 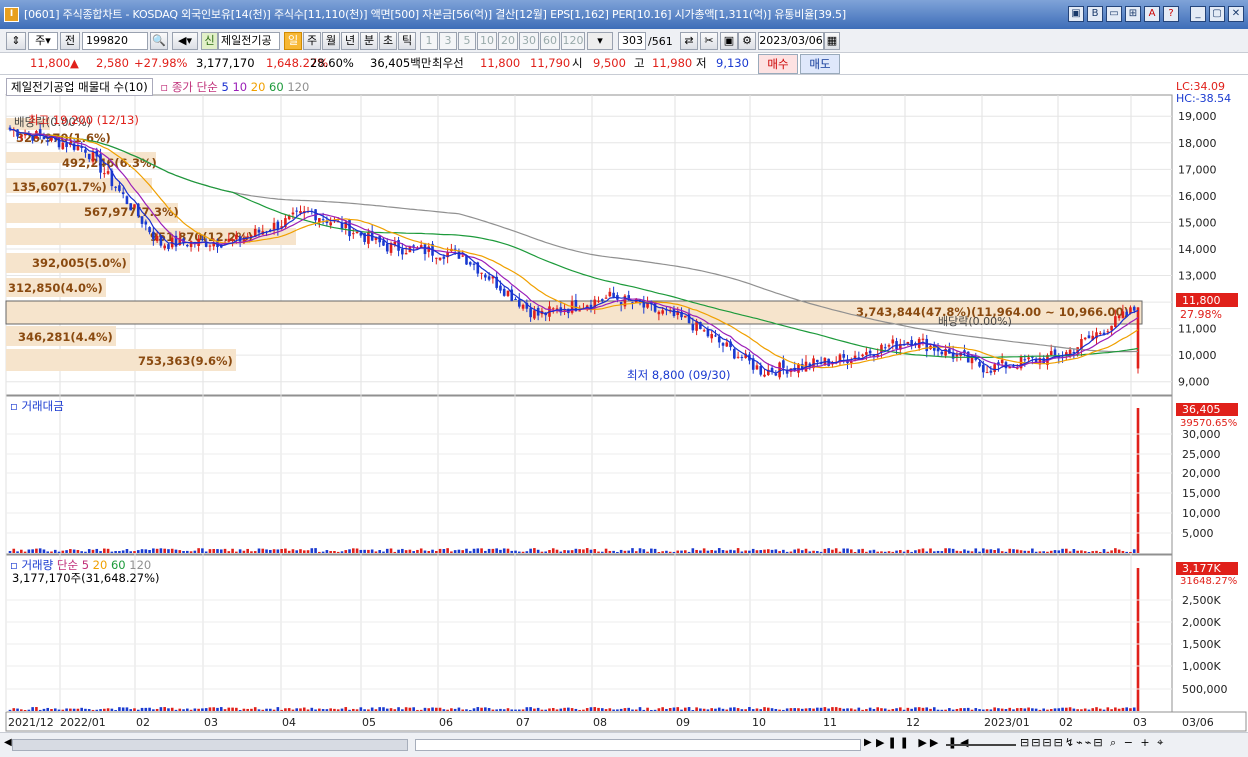 What do you see at coordinates (43, 41) in the screenshot?
I see `type-select: 주▾` at bounding box center [43, 41].